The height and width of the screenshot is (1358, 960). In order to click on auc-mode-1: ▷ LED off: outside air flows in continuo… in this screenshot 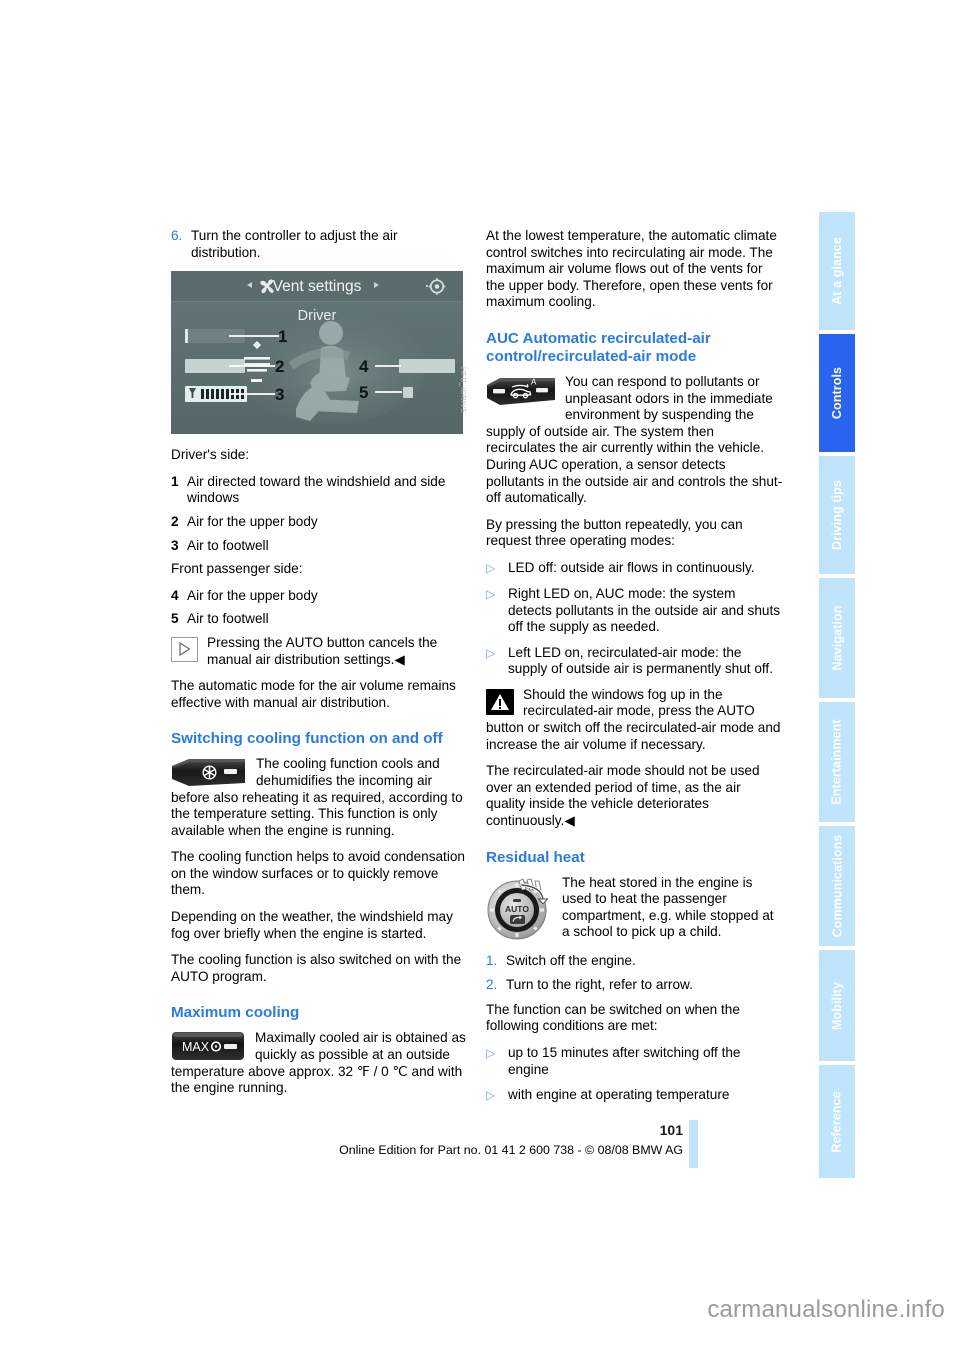, I will do `click(634, 568)`.